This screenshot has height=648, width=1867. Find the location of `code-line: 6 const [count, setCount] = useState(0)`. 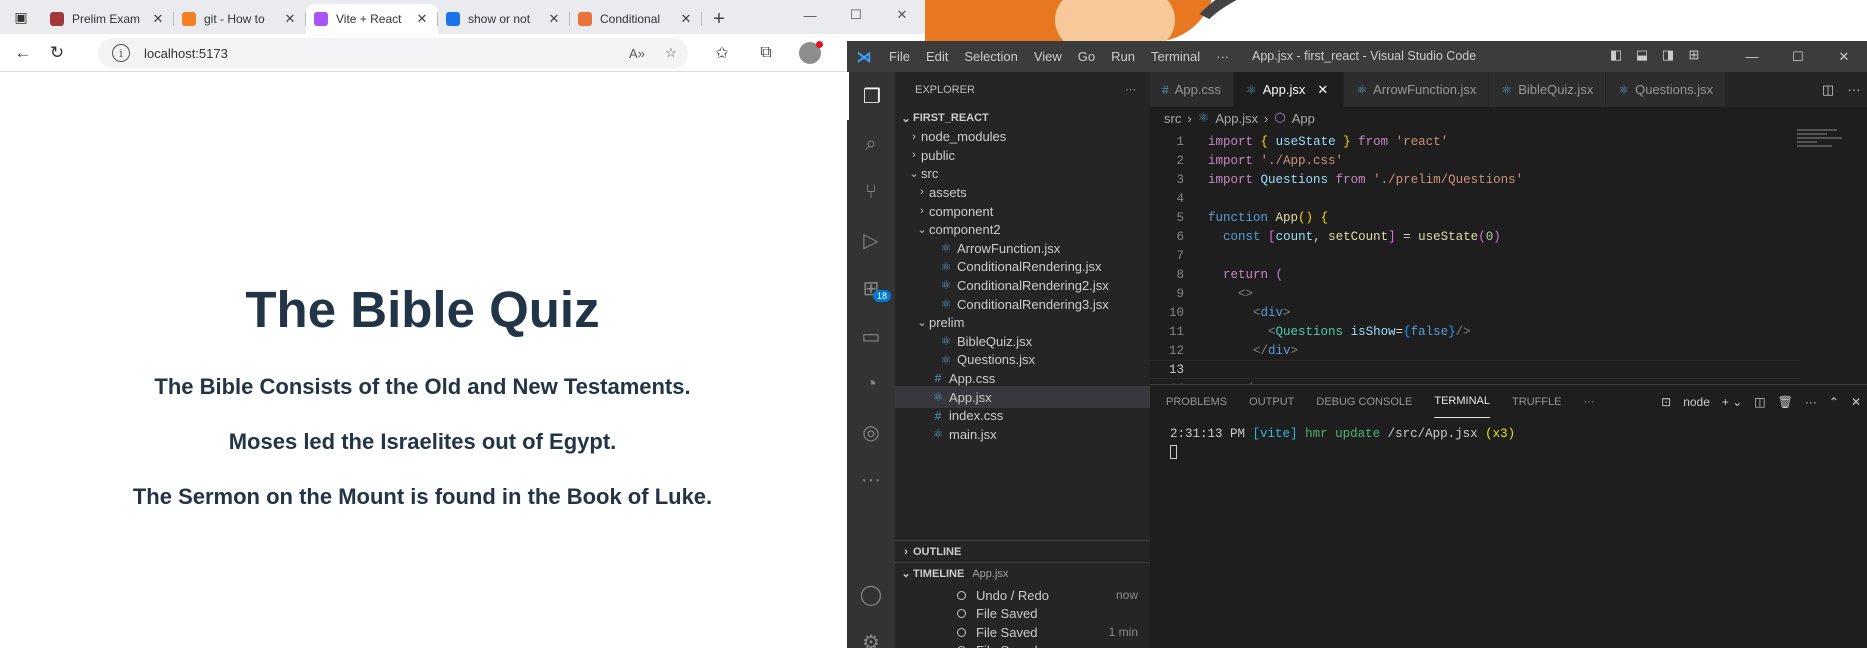

code-line: 6 const [count, setCount] = useState(0) is located at coordinates (1475, 236).